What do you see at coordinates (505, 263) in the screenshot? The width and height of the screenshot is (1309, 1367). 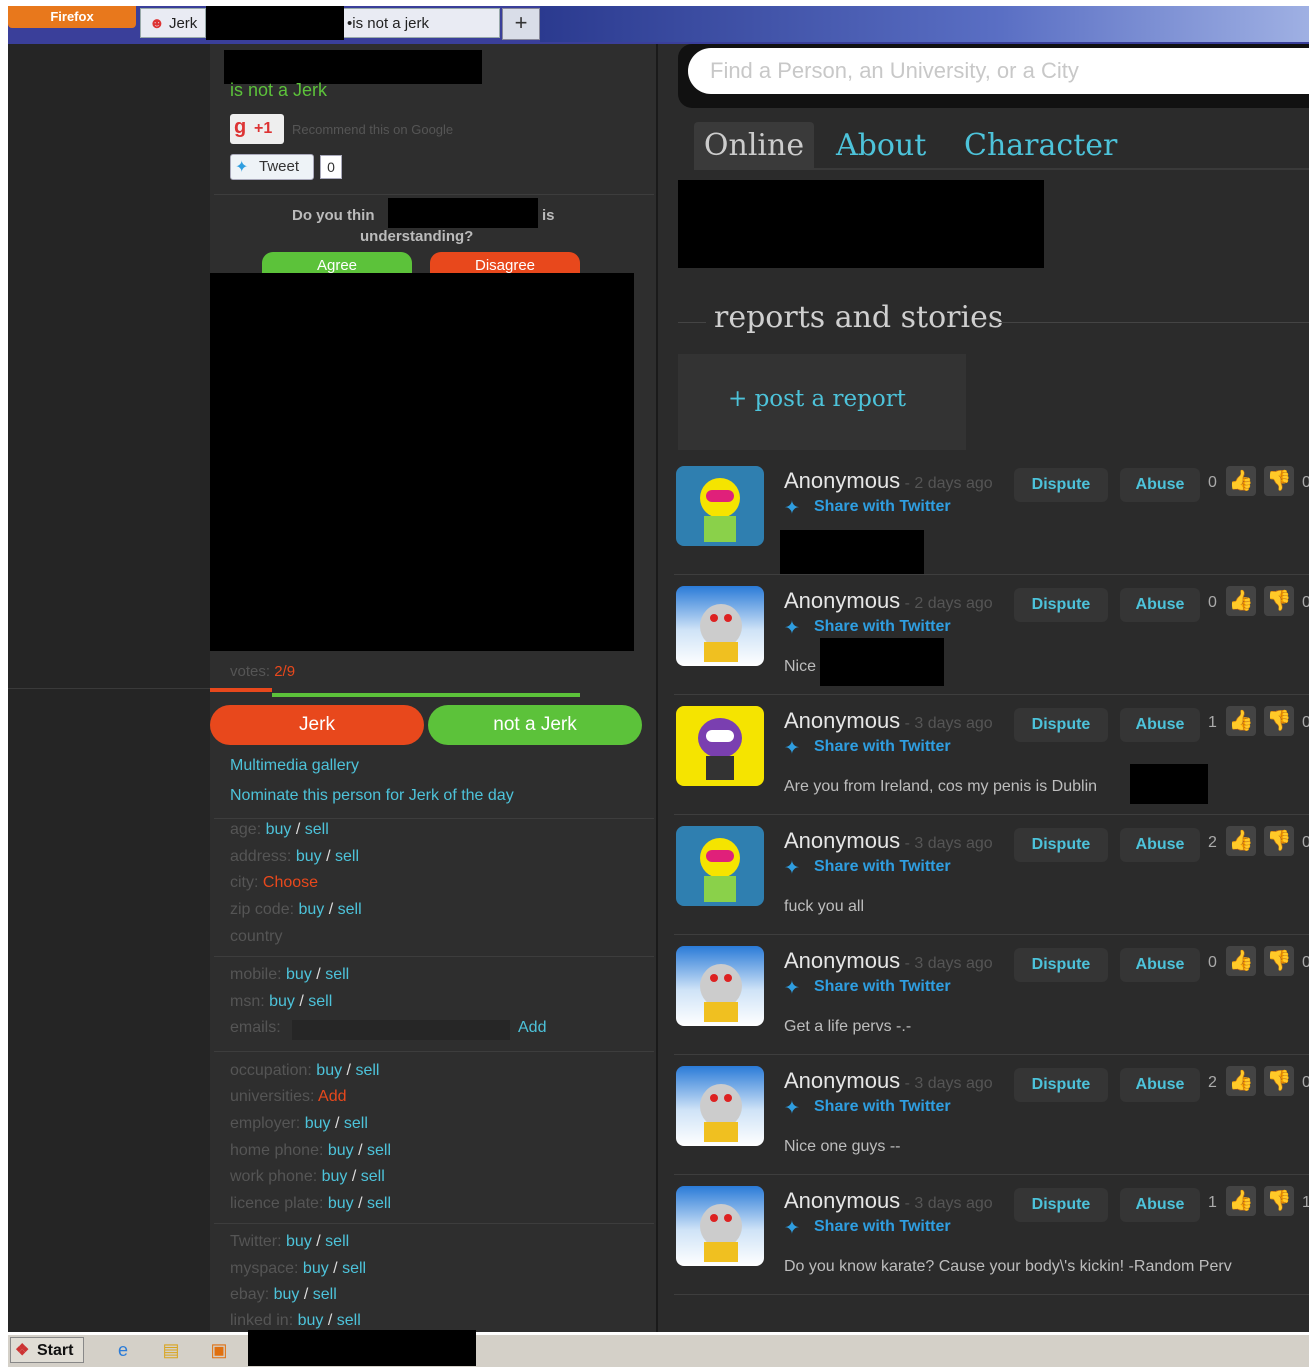 I see `disagree-button: Disagree` at bounding box center [505, 263].